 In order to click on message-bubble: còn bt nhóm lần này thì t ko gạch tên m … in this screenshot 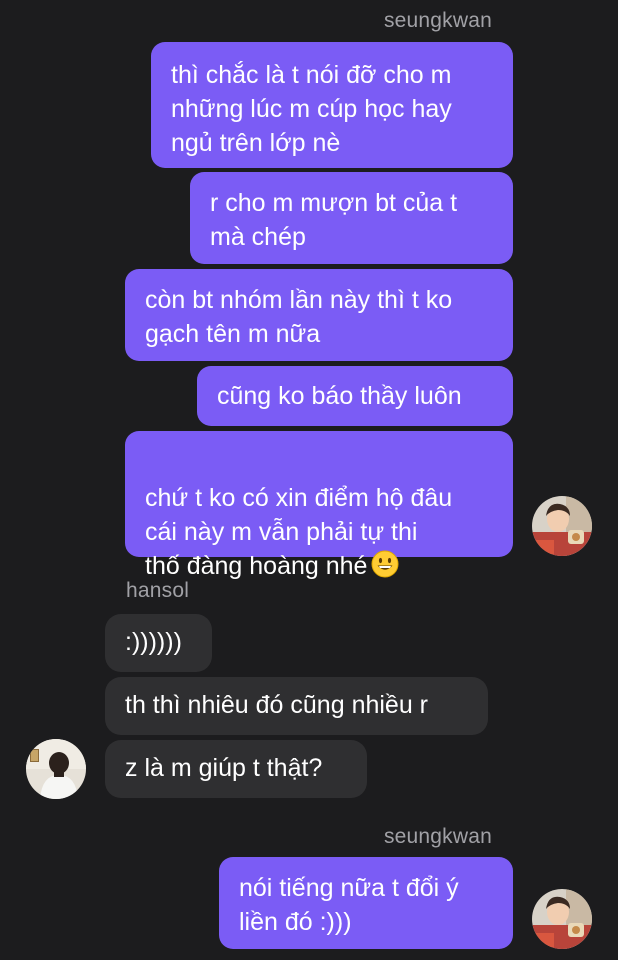, I will do `click(319, 315)`.